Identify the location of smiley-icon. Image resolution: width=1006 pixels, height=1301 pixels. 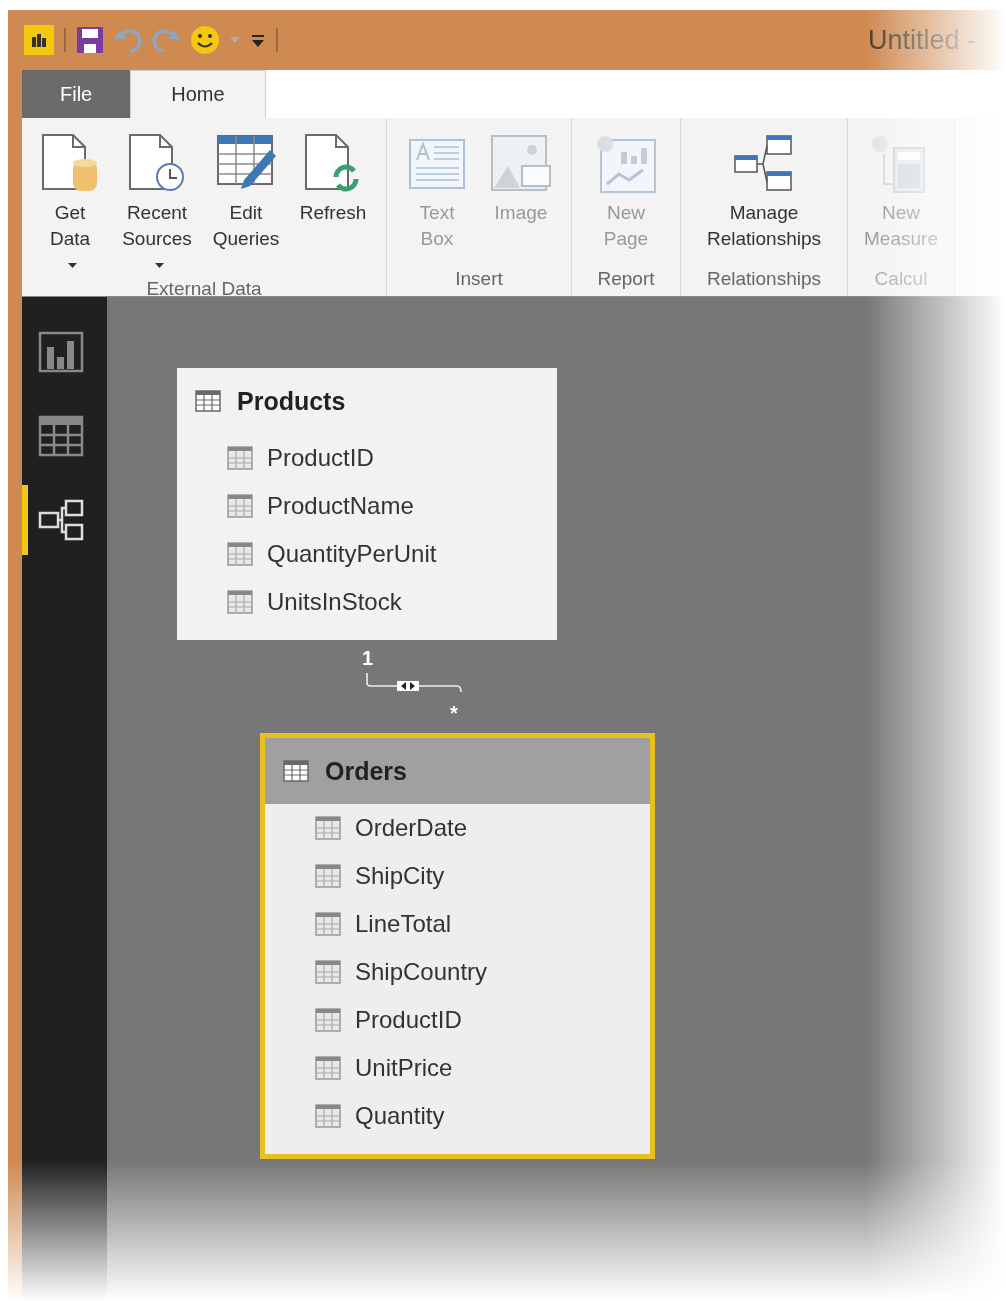
(205, 40).